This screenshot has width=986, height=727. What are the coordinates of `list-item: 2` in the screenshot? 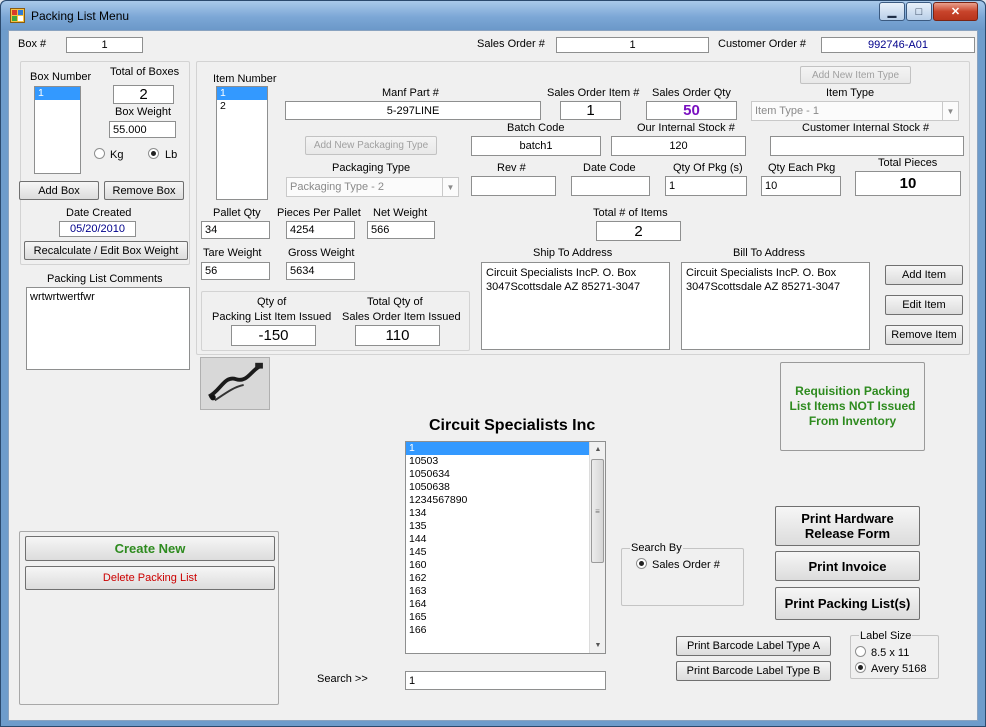 It's located at (242, 106).